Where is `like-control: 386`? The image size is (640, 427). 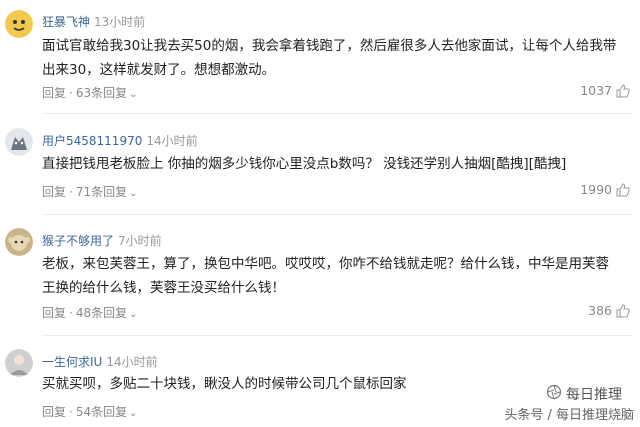 like-control: 386 is located at coordinates (609, 310).